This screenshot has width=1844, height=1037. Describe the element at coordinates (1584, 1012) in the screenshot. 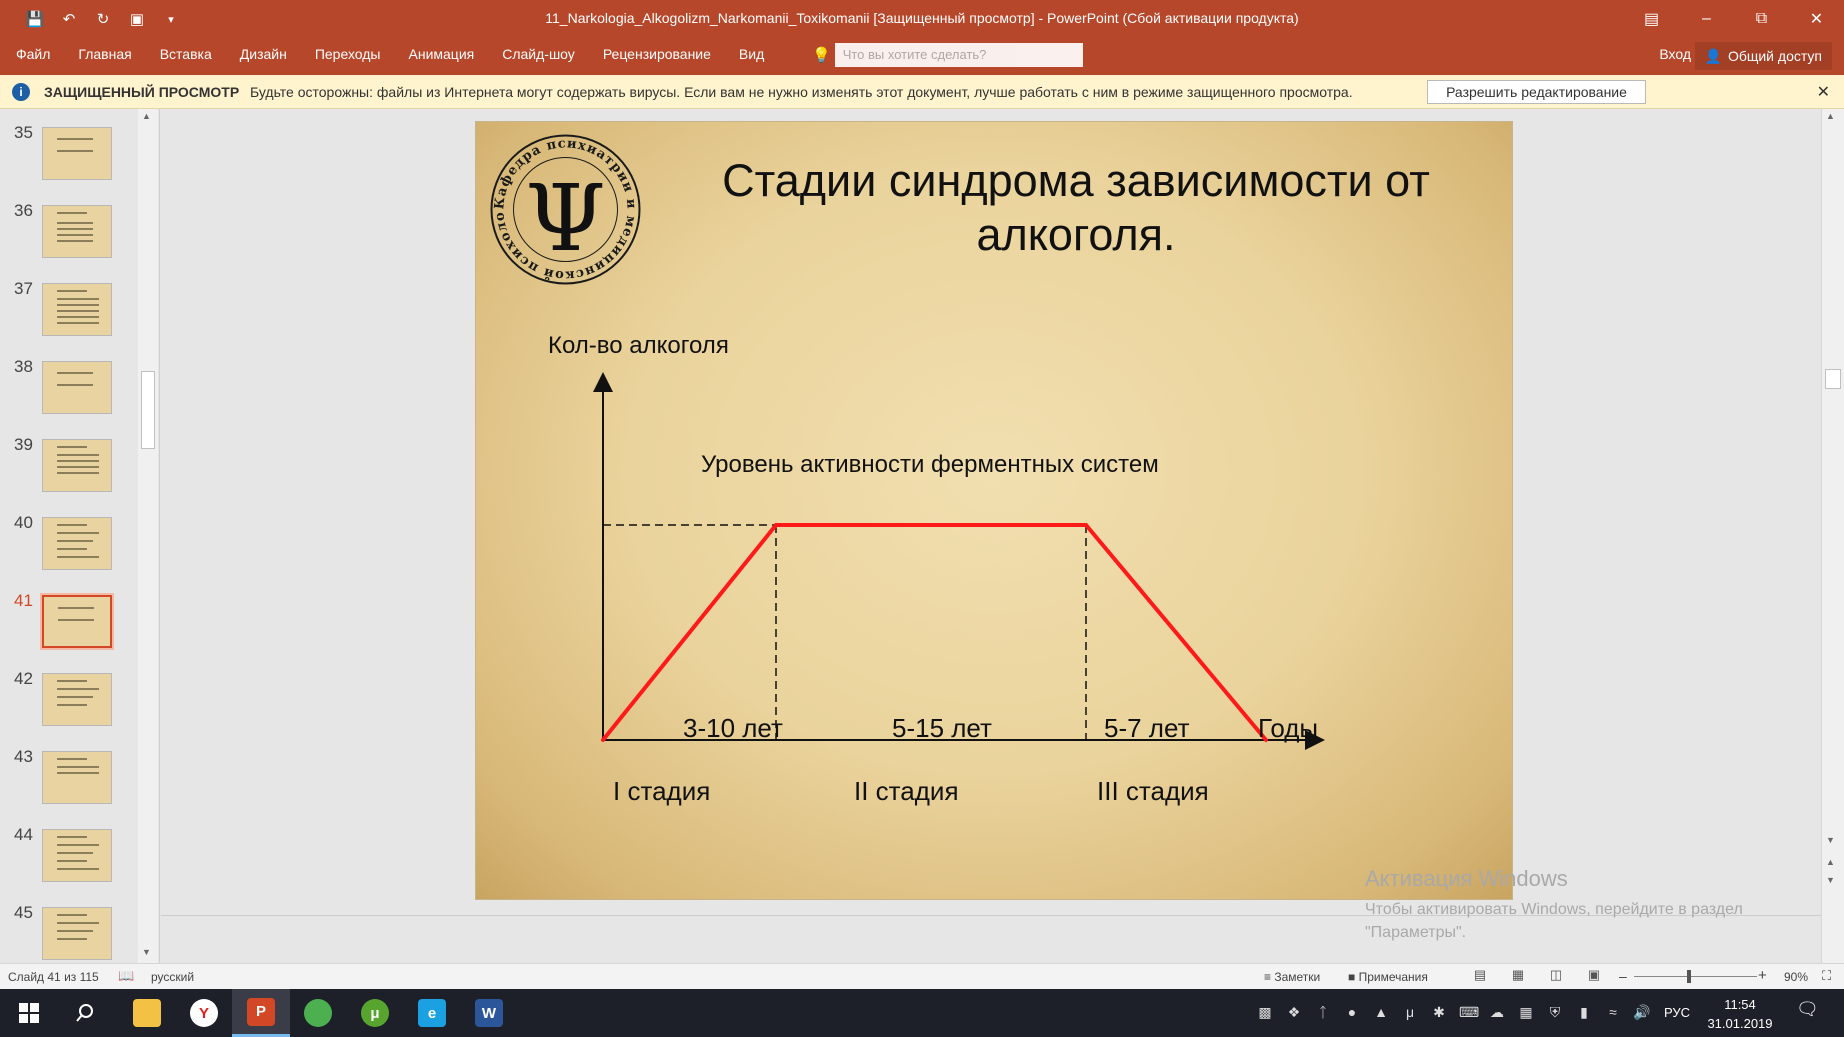

I see `battery-icon: ▮` at that location.